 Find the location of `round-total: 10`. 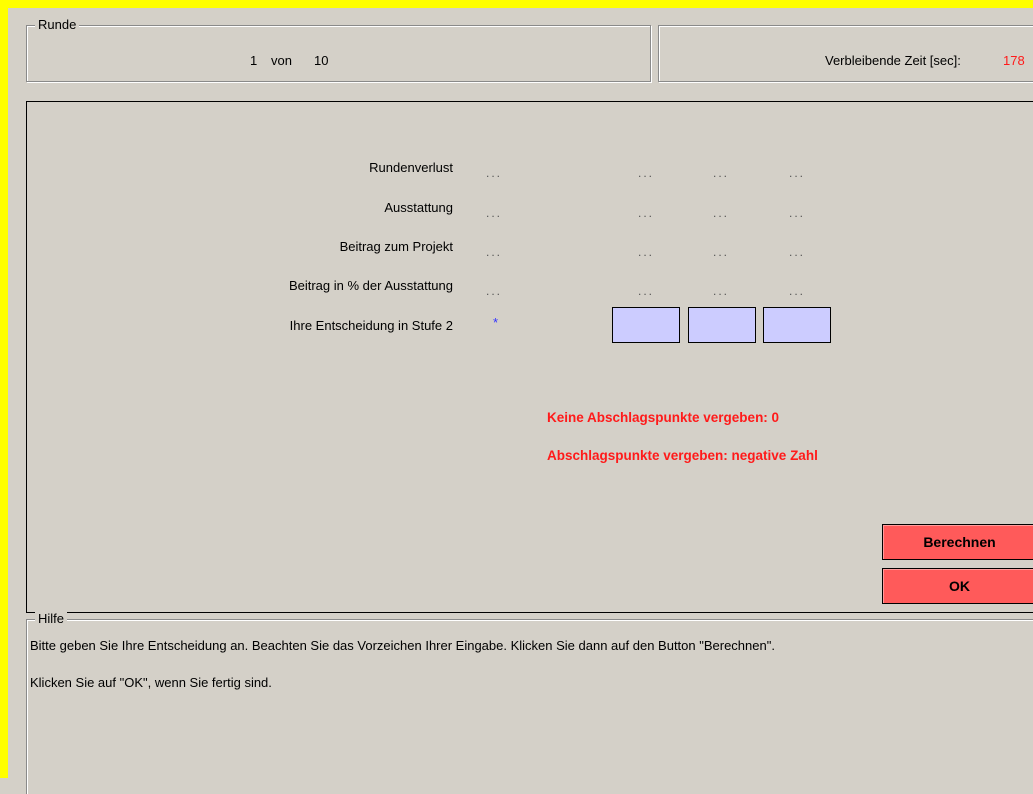

round-total: 10 is located at coordinates (321, 60).